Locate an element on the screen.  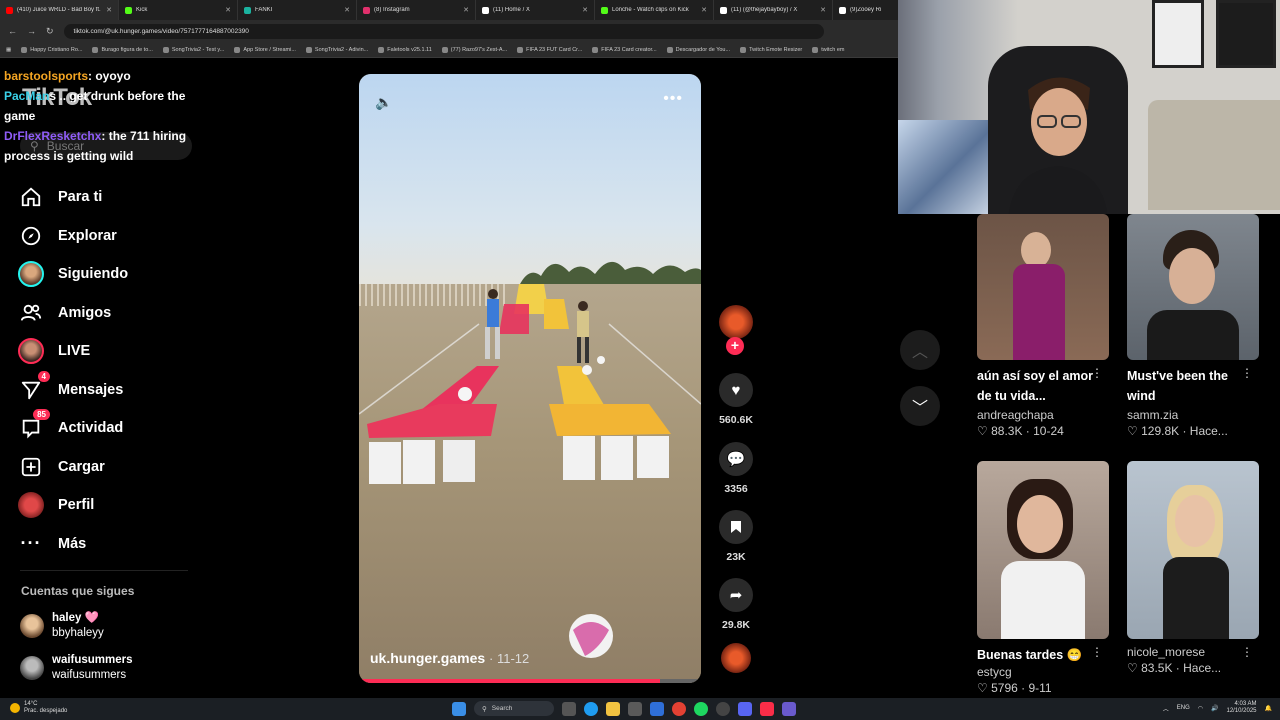
discord-icon is located at coordinates (745, 708).